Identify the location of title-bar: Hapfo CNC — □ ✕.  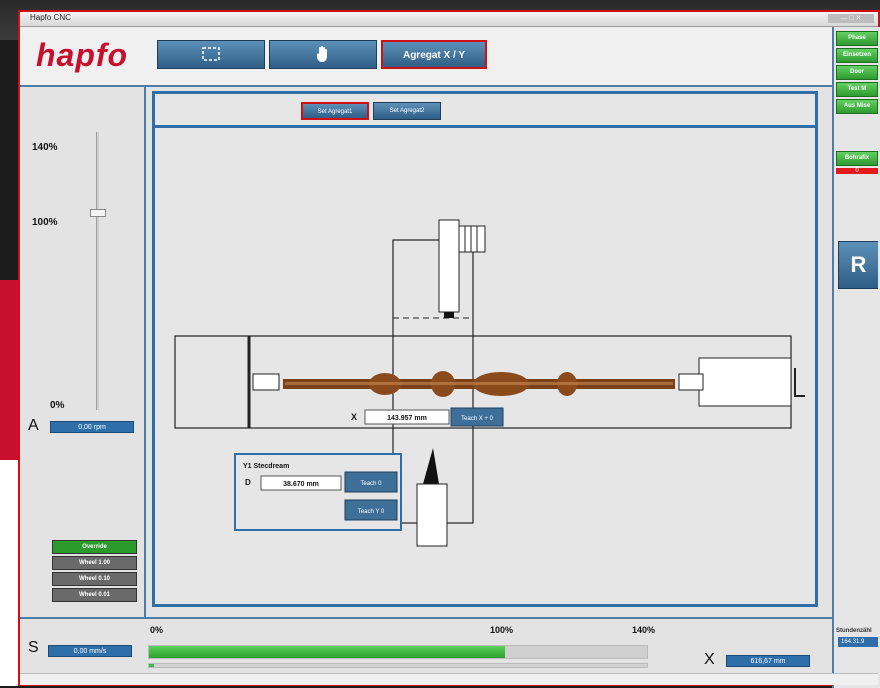
(449, 19).